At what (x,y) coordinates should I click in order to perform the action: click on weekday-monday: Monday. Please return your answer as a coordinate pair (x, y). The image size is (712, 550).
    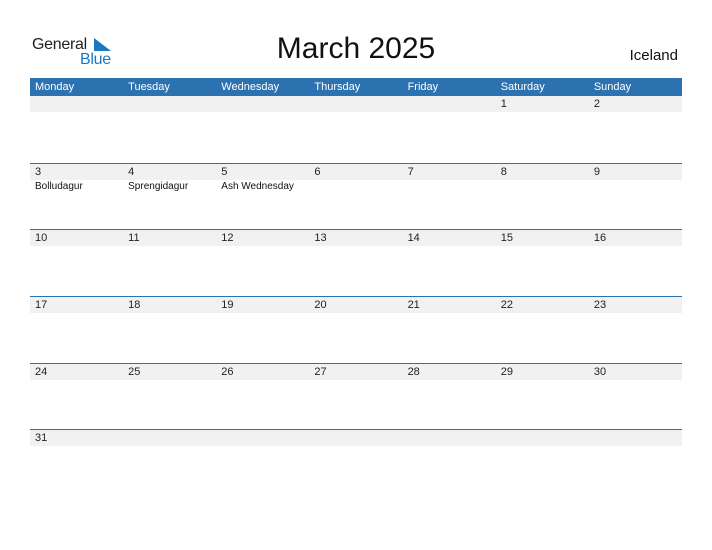
    Looking at the image, I should click on (55, 87).